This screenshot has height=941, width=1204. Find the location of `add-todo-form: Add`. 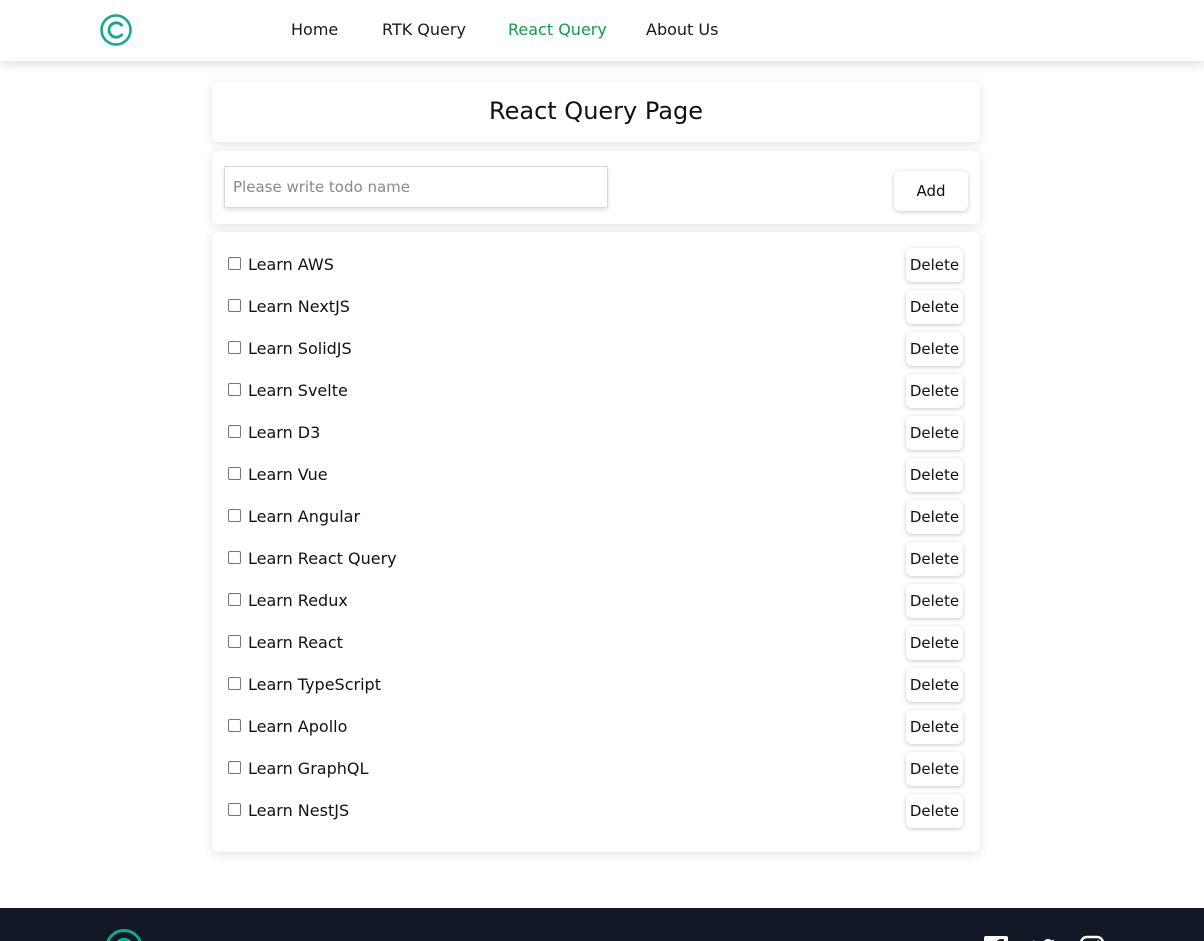

add-todo-form: Add is located at coordinates (596, 187).